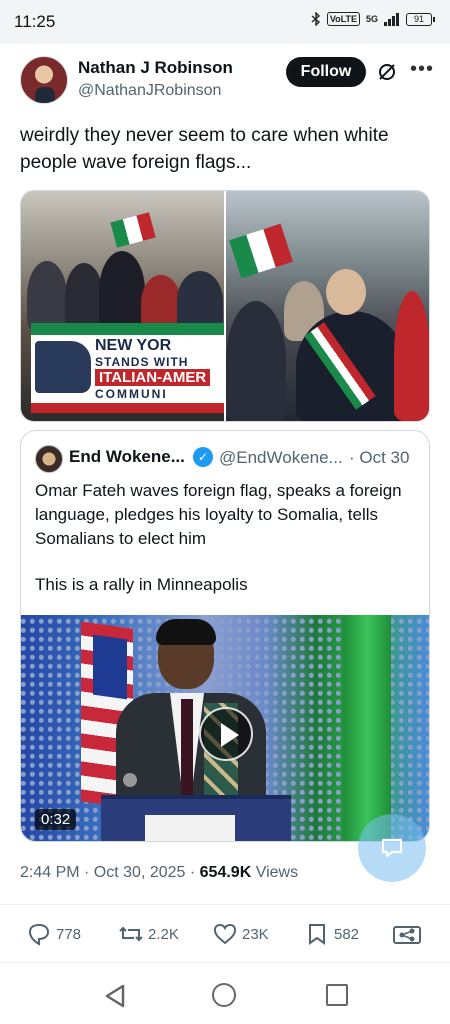  I want to click on views-count: 654.9K, so click(225, 872).